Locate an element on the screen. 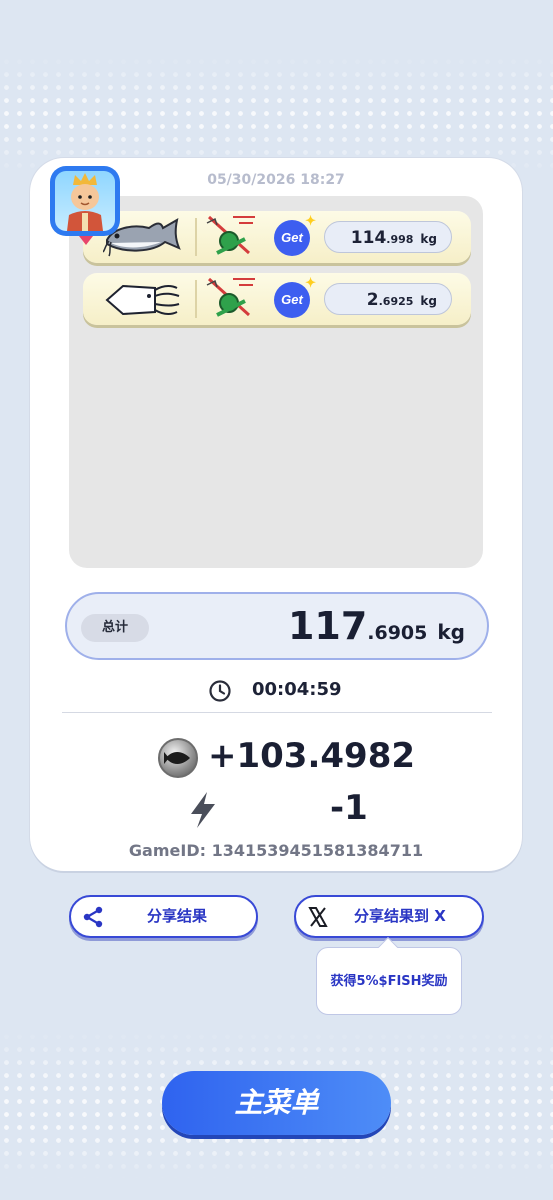  character-portrait is located at coordinates (85, 202).